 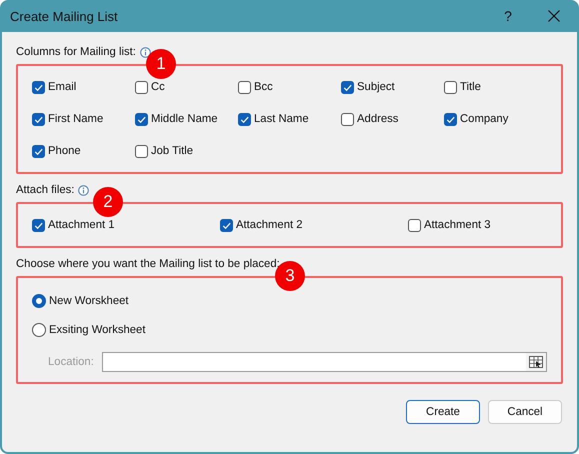 I want to click on dialog-button: Cancel, so click(x=525, y=412).